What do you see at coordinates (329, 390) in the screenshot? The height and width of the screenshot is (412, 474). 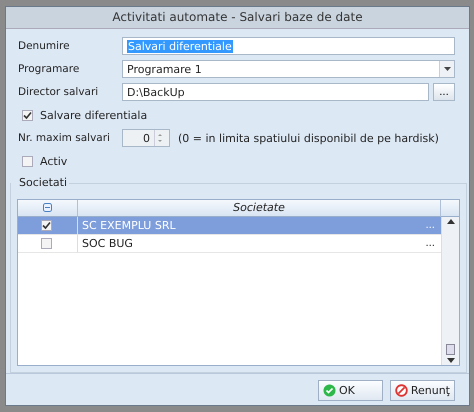 I see `check-icon` at bounding box center [329, 390].